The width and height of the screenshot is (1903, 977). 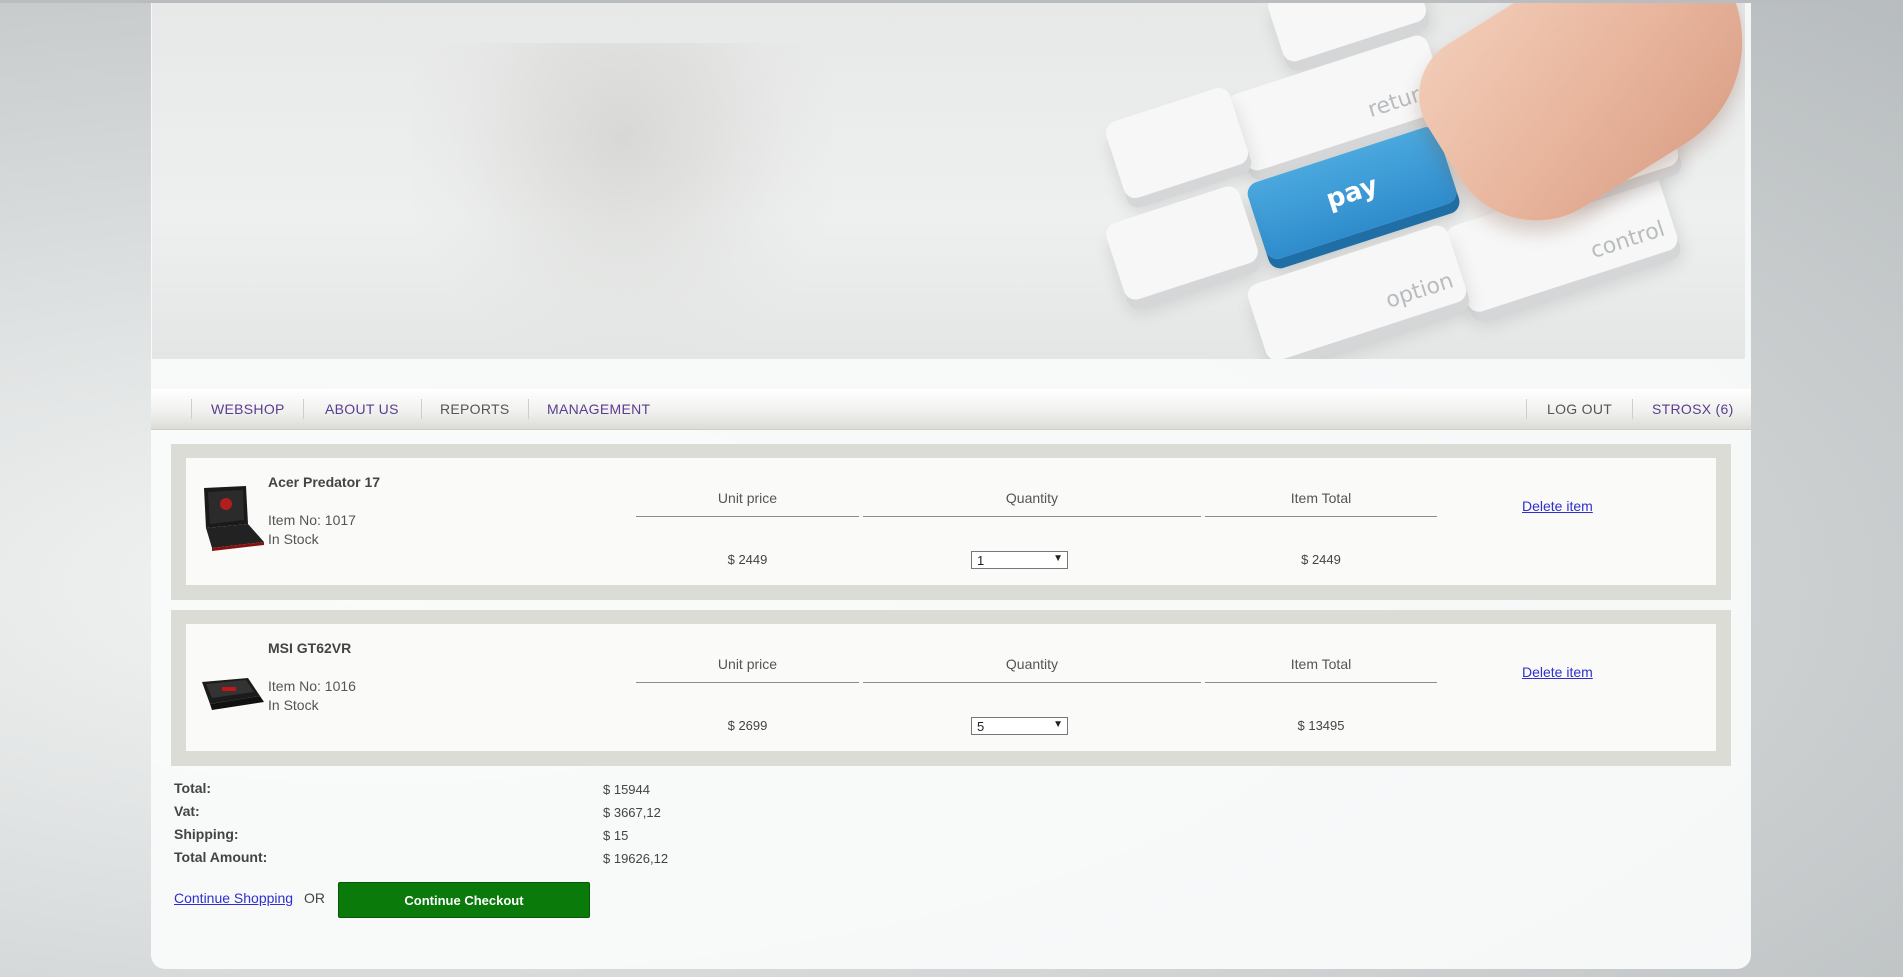 What do you see at coordinates (1627, 240) in the screenshot?
I see `banner-key-label: control` at bounding box center [1627, 240].